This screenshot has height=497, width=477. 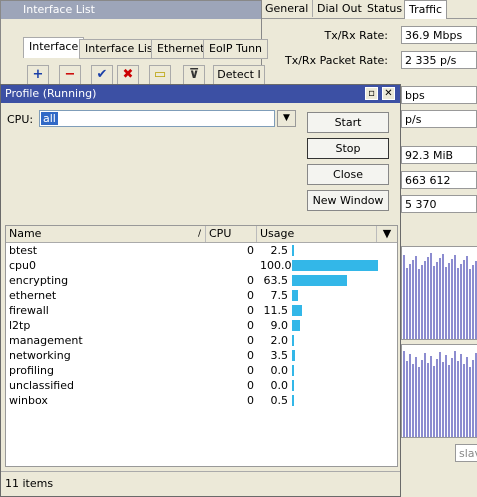 I want to click on cpu-select: all, so click(x=157, y=118).